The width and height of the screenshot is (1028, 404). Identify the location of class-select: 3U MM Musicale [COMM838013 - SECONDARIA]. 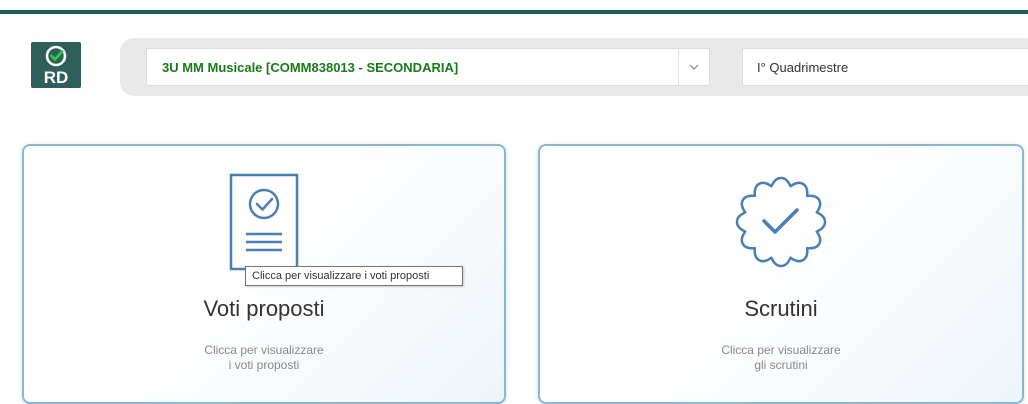
(428, 67).